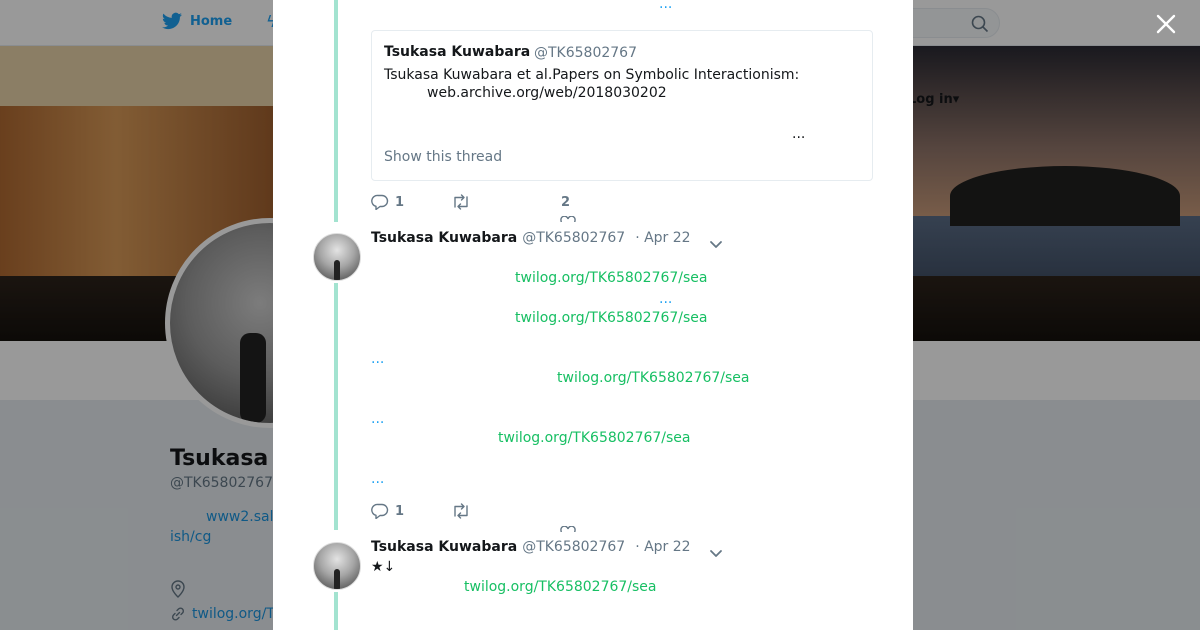 This screenshot has height=630, width=1200. Describe the element at coordinates (585, 53) in the screenshot. I see `quoted-tweet-author-handle: @TK65802767` at that location.